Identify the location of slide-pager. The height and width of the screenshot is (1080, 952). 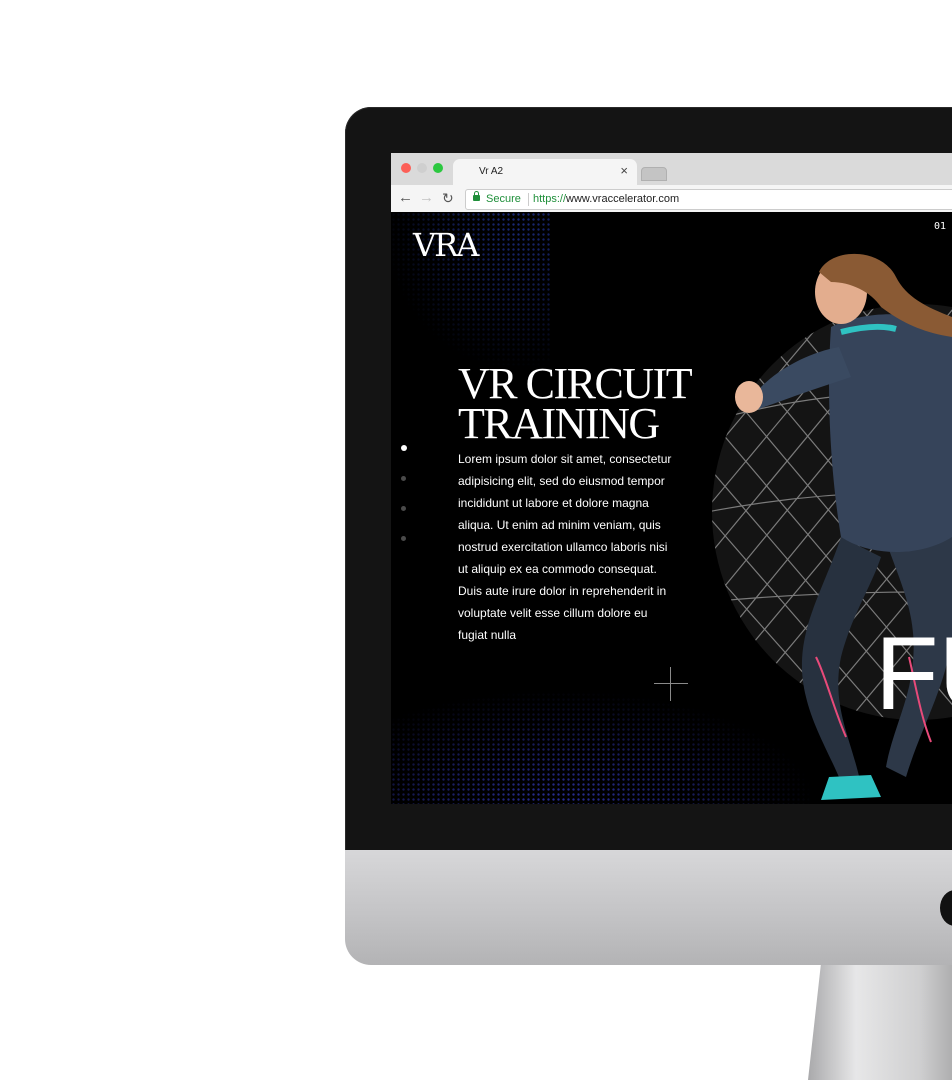
(404, 505).